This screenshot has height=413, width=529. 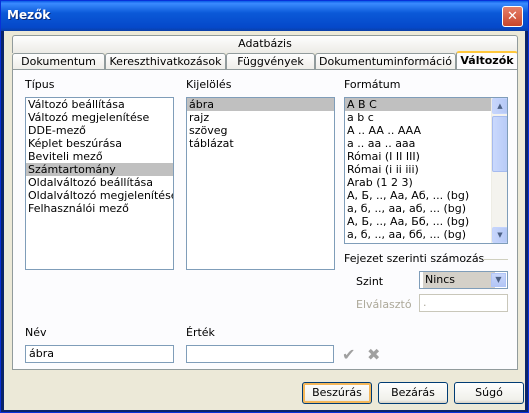 I want to click on kijeloles-item: szöveg, so click(x=260, y=130).